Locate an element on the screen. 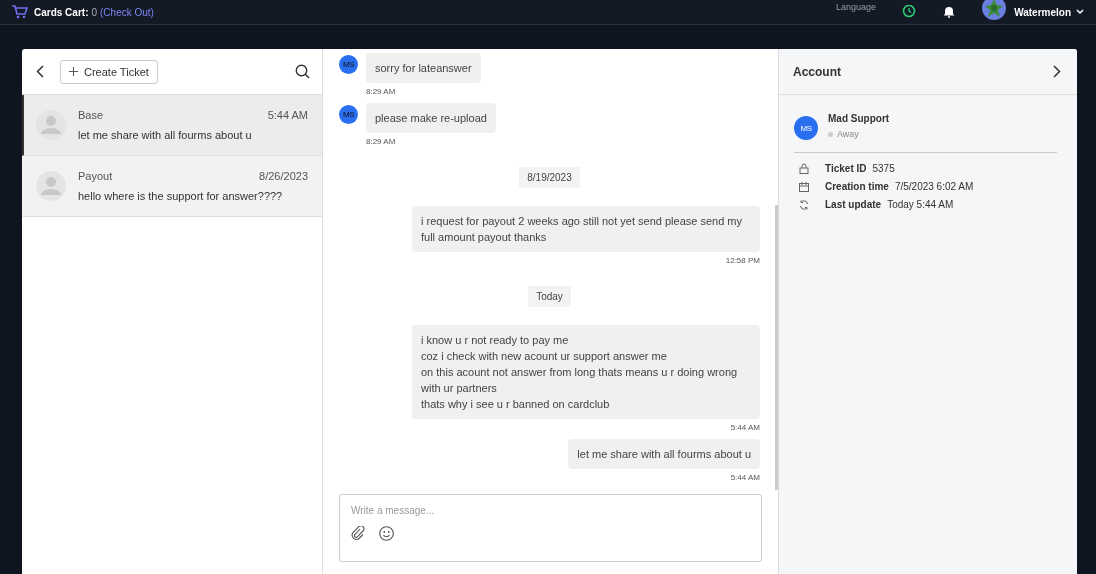  panel-title: Account is located at coordinates (817, 71).